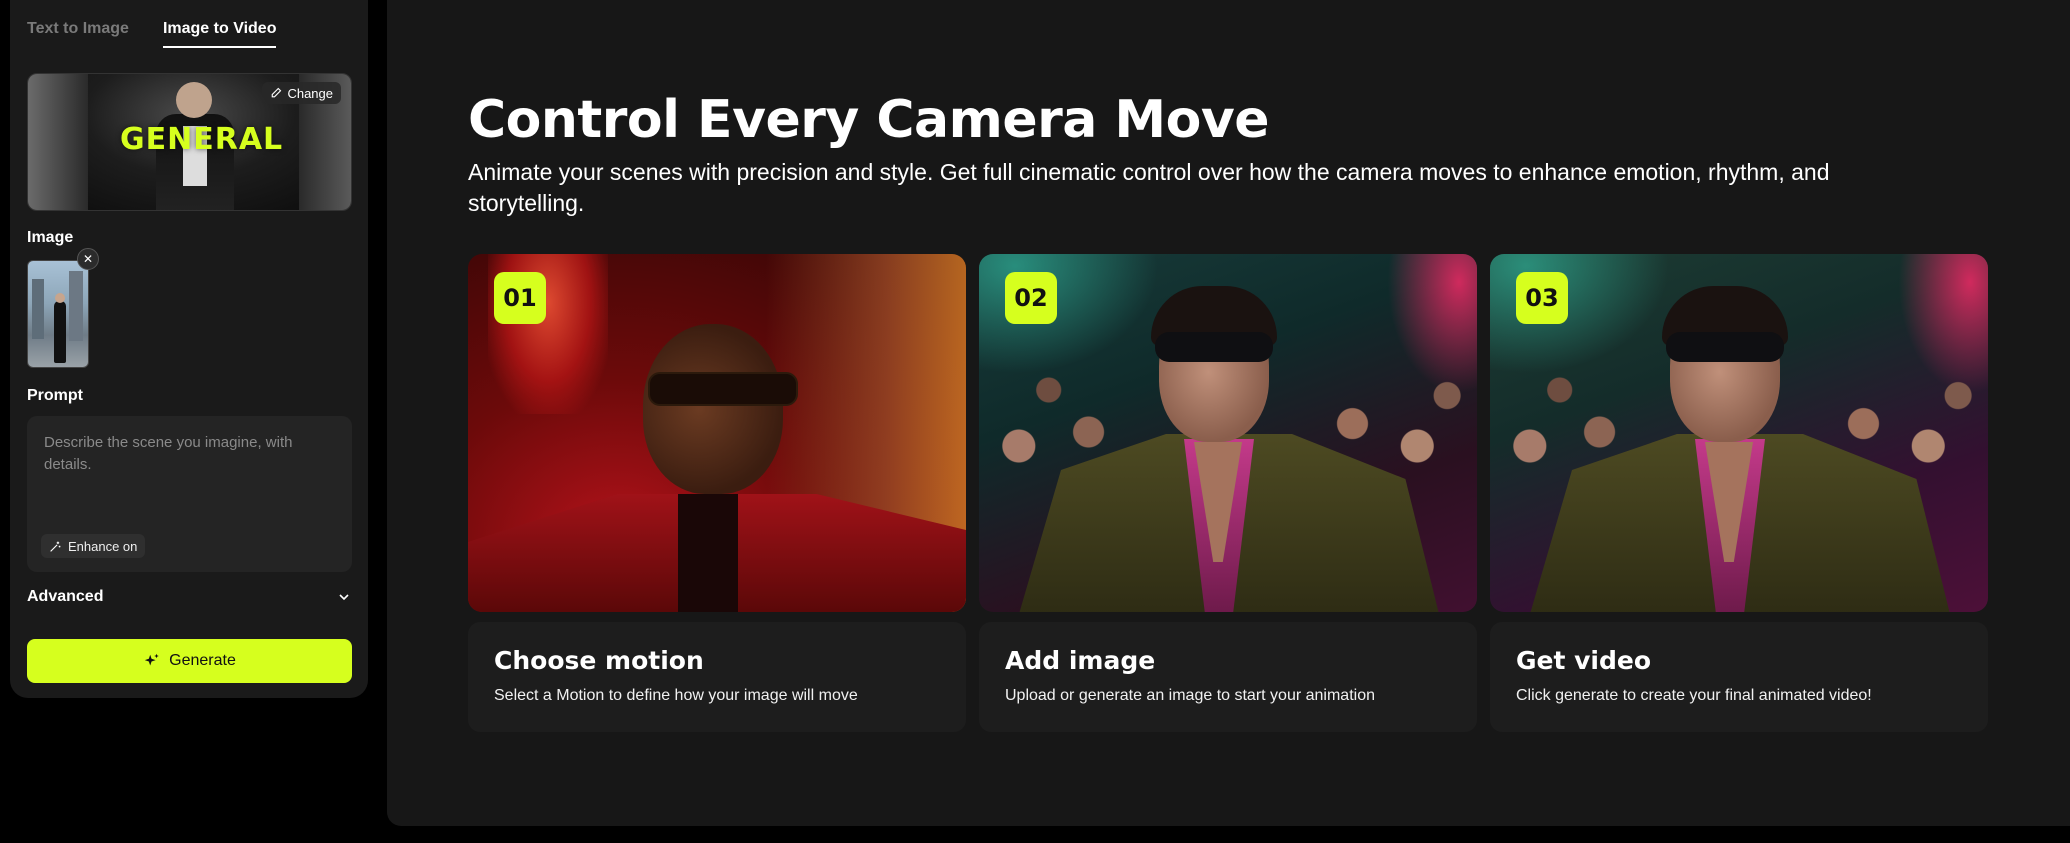 The width and height of the screenshot is (2070, 843). What do you see at coordinates (277, 92) in the screenshot?
I see `pencil-icon` at bounding box center [277, 92].